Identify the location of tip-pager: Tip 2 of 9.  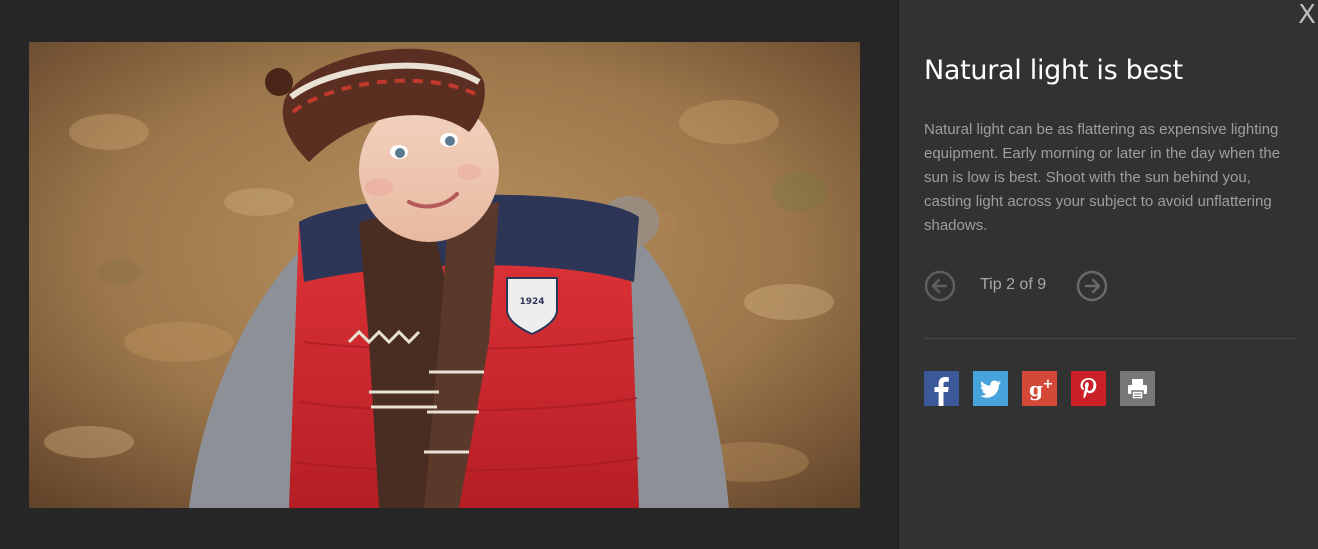
(1024, 286).